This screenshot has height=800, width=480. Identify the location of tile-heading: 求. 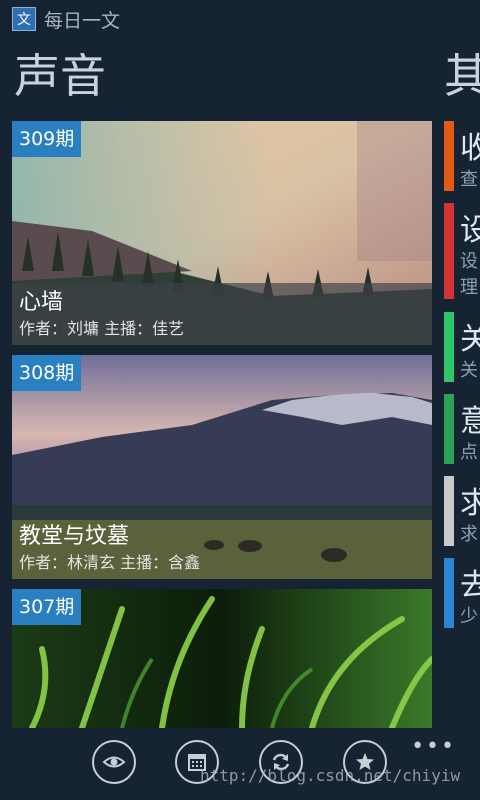
(470, 503).